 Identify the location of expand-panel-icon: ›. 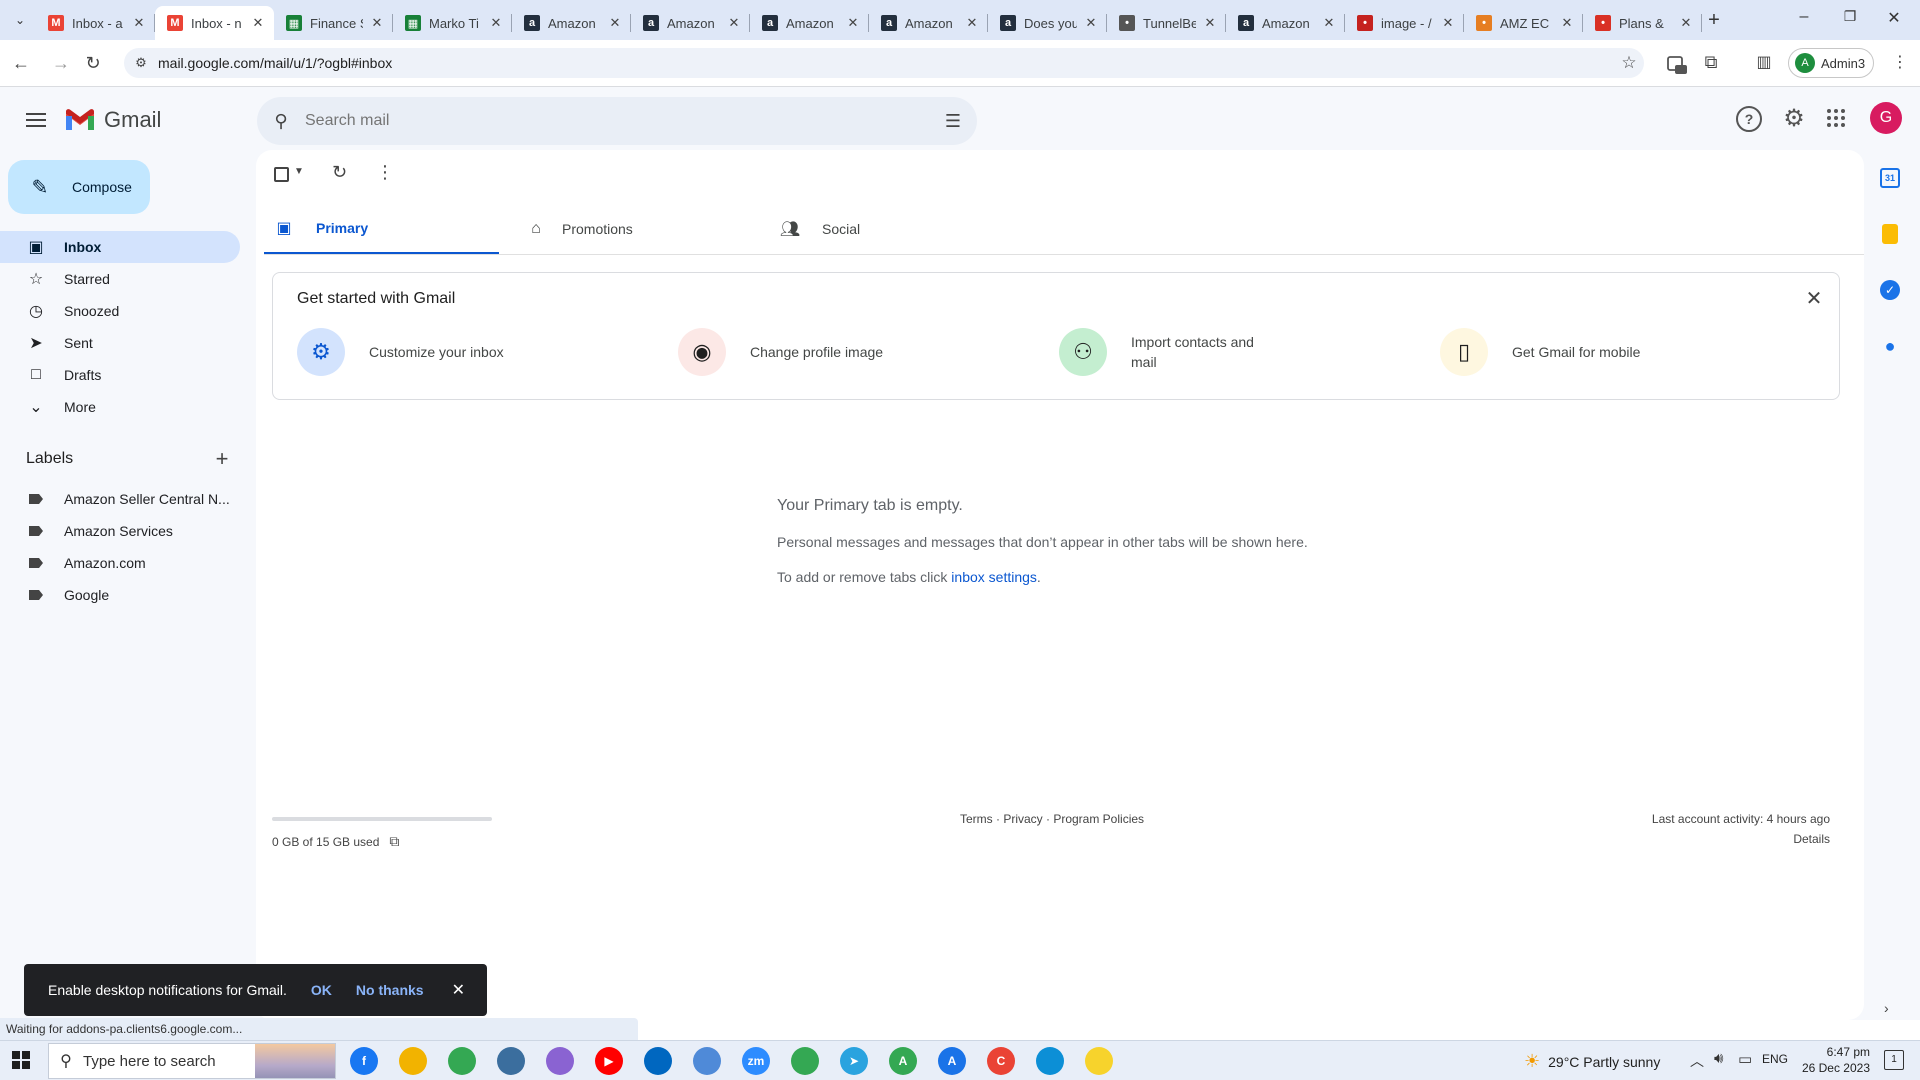
(1886, 1008).